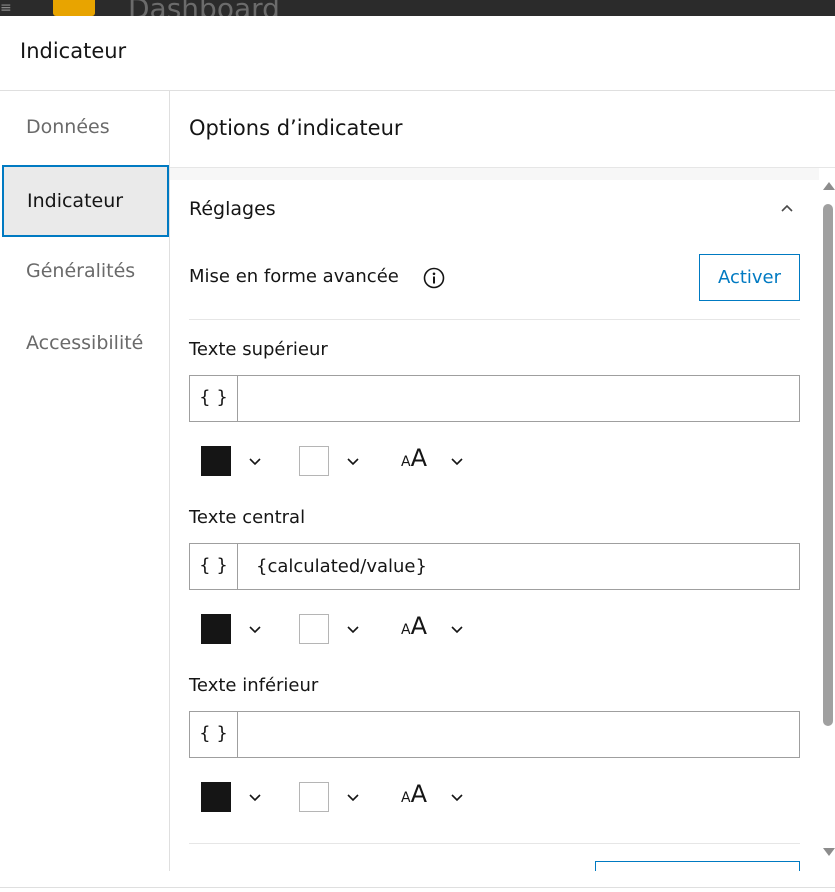  Describe the element at coordinates (749, 277) in the screenshot. I see `activate-button: Activer` at that location.